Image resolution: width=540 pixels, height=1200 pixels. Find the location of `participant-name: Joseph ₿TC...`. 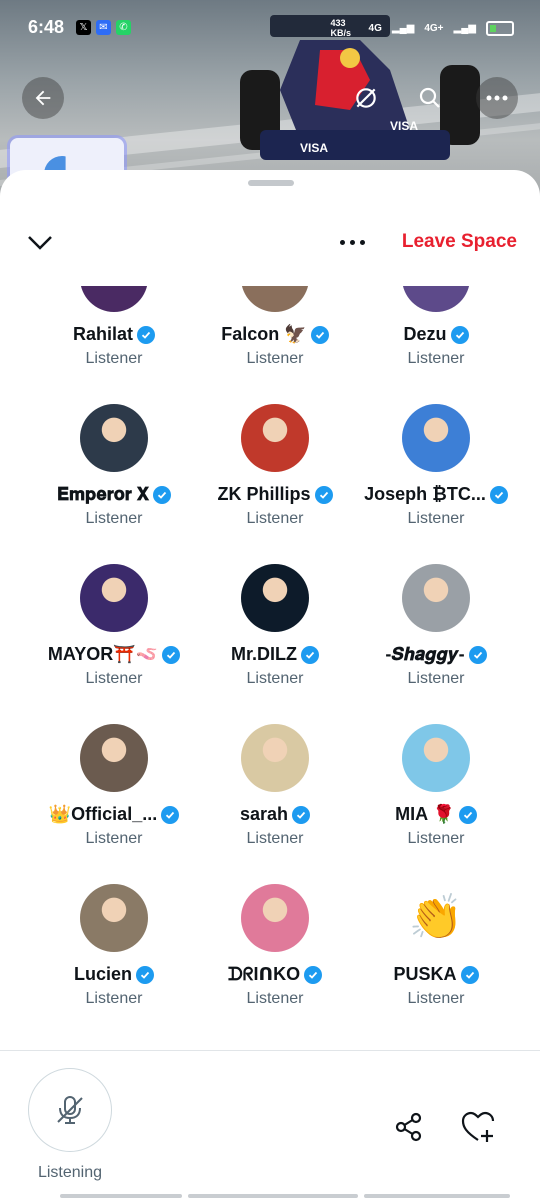

participant-name: Joseph ₿TC... is located at coordinates (425, 494).